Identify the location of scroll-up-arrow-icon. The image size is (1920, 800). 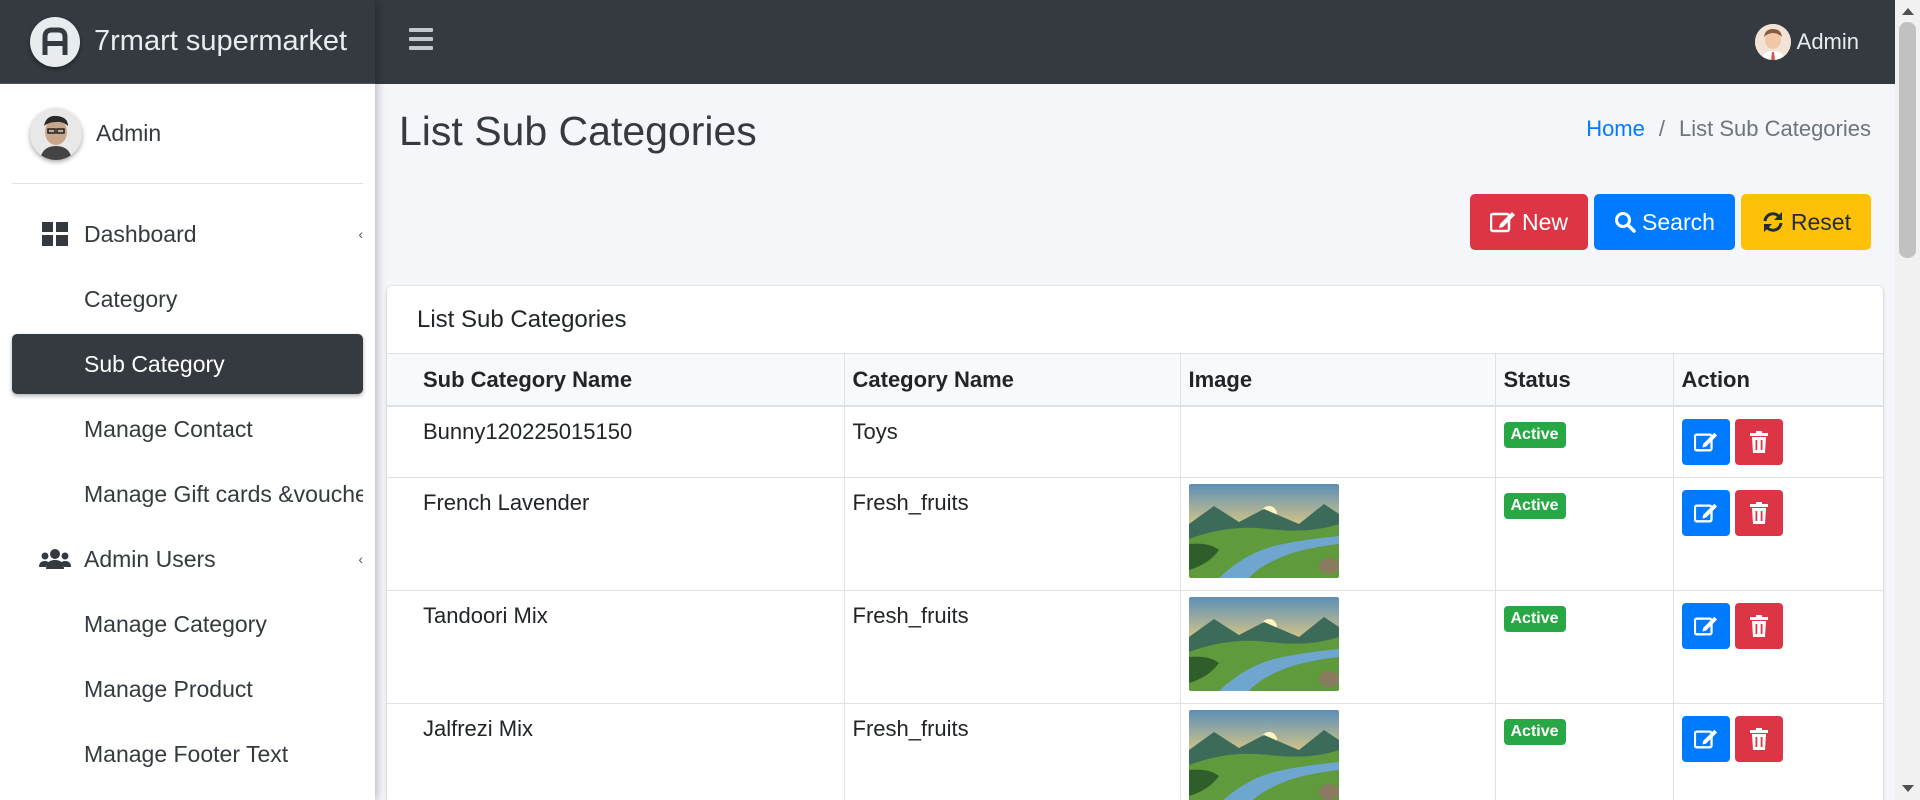
(1908, 11).